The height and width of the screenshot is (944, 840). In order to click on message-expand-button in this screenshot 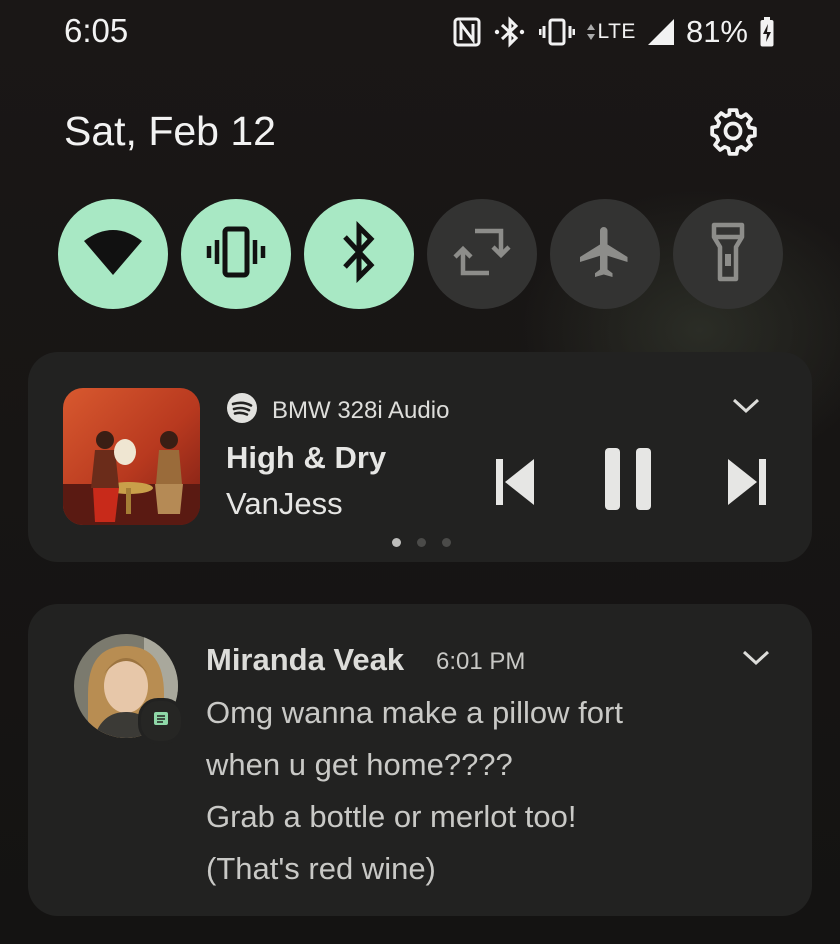, I will do `click(756, 660)`.